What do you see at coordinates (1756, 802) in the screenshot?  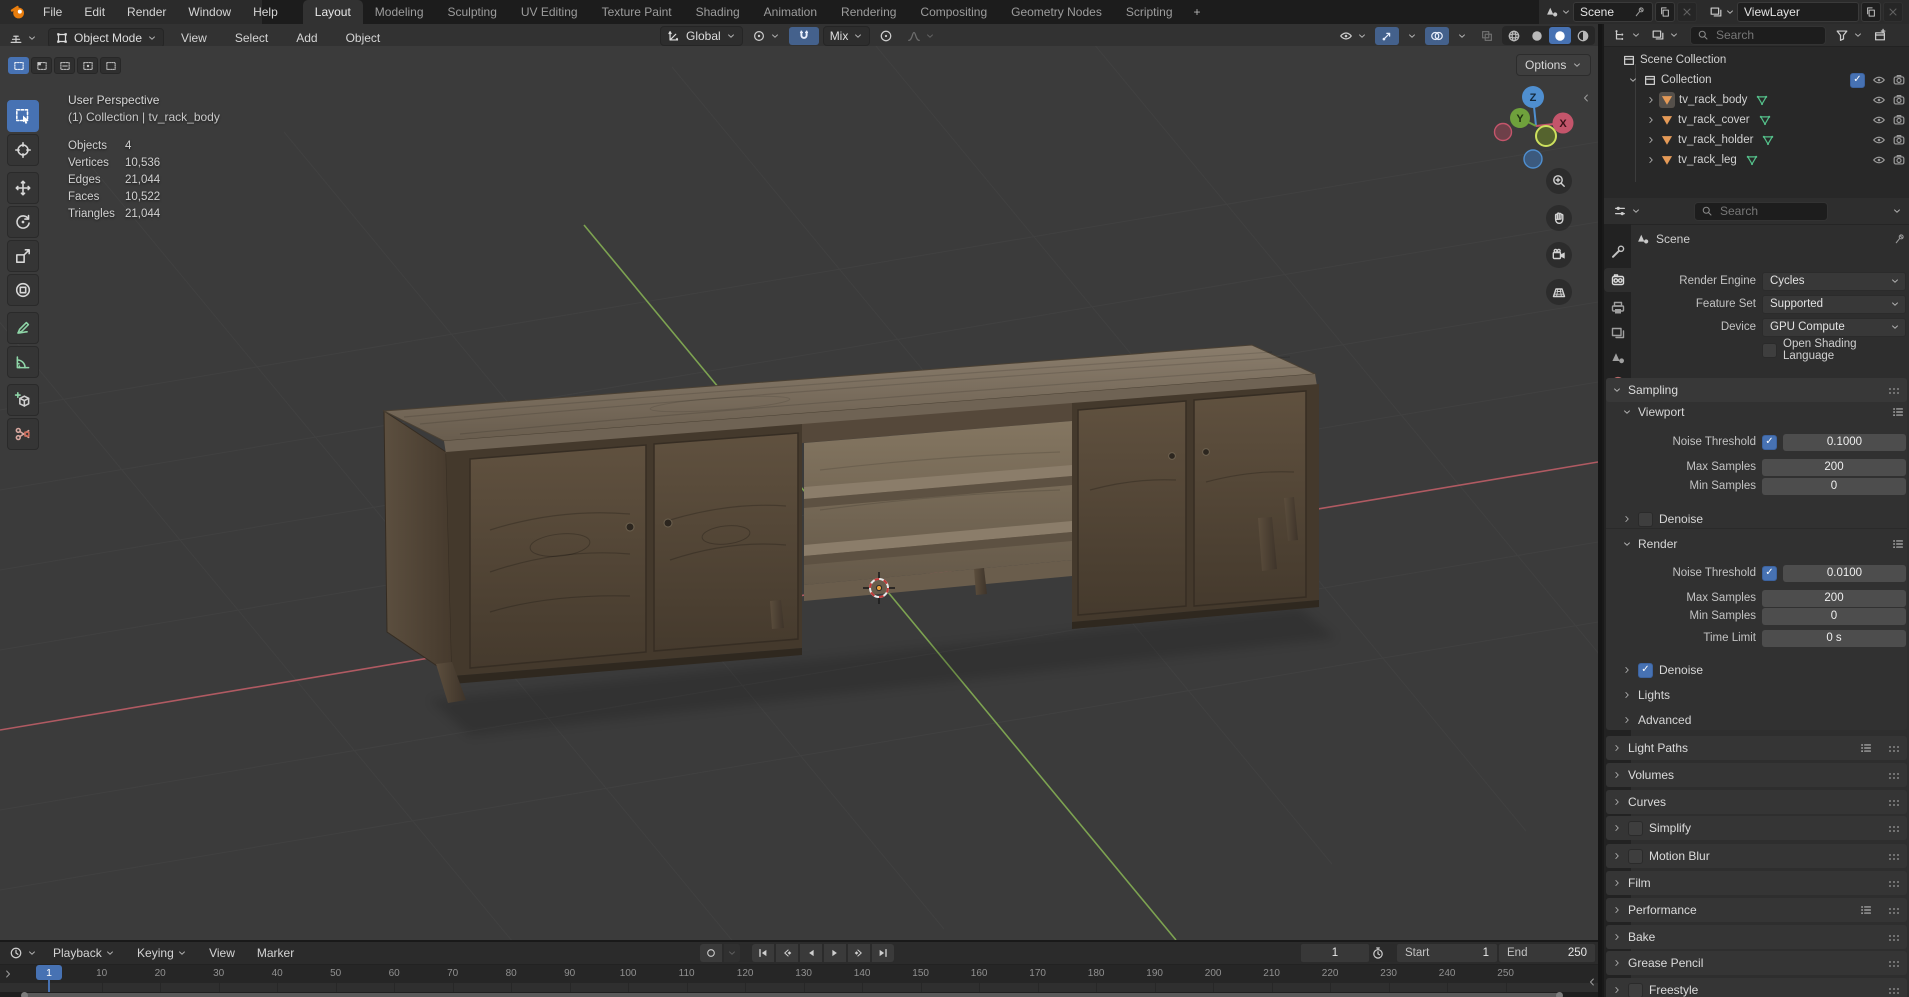 I see `panel-curves: Curves` at bounding box center [1756, 802].